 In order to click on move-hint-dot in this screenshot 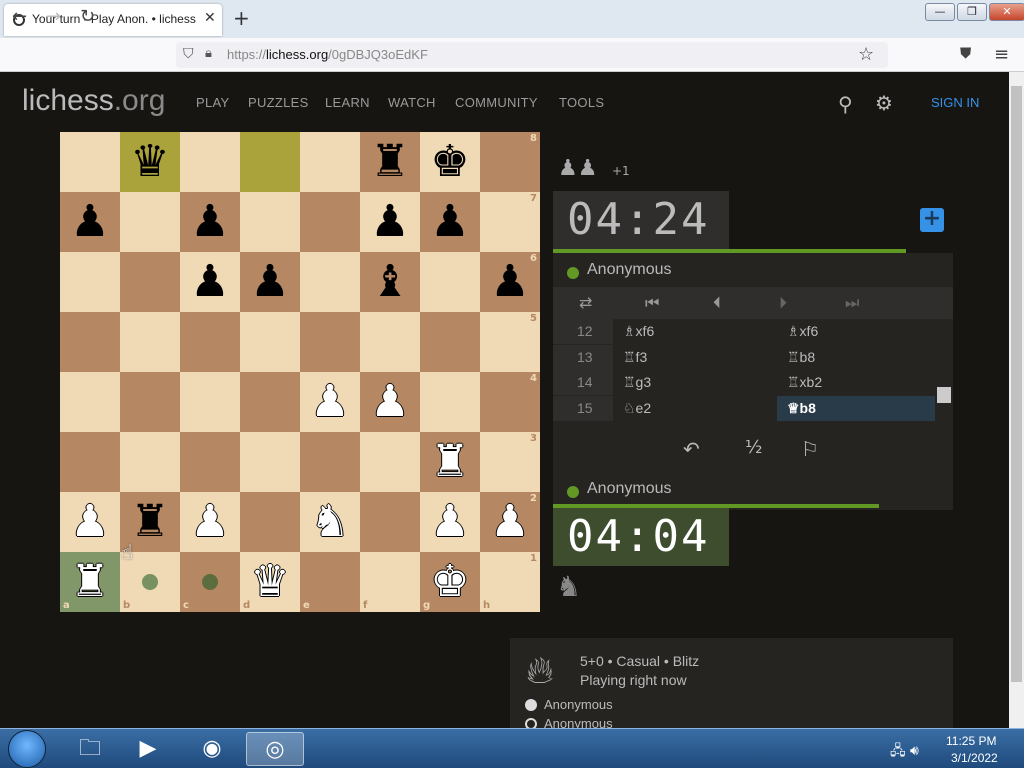, I will do `click(210, 582)`.